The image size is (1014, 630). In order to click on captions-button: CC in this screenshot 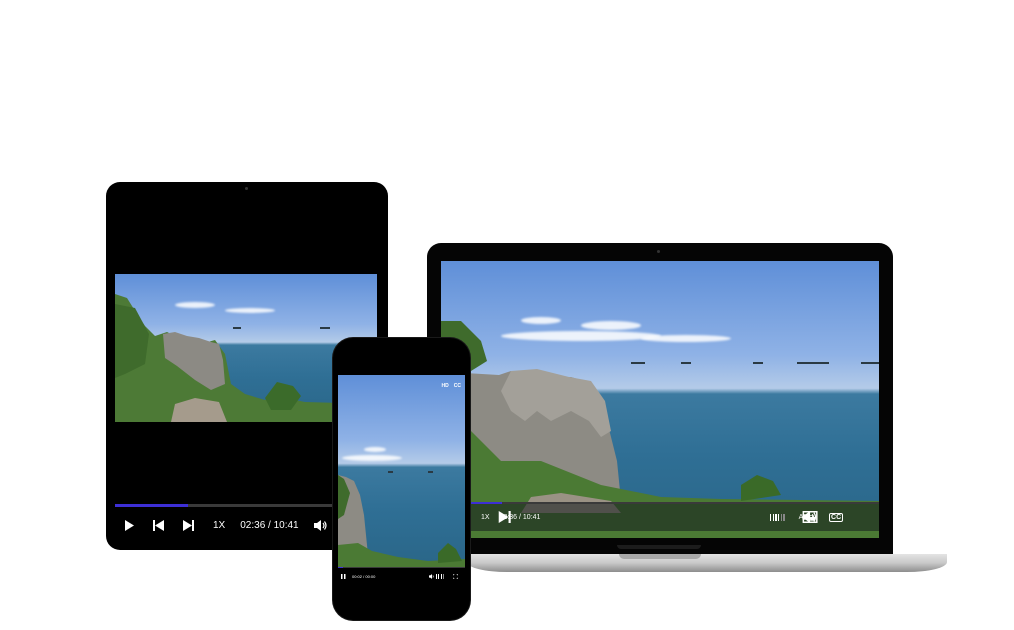, I will do `click(457, 386)`.